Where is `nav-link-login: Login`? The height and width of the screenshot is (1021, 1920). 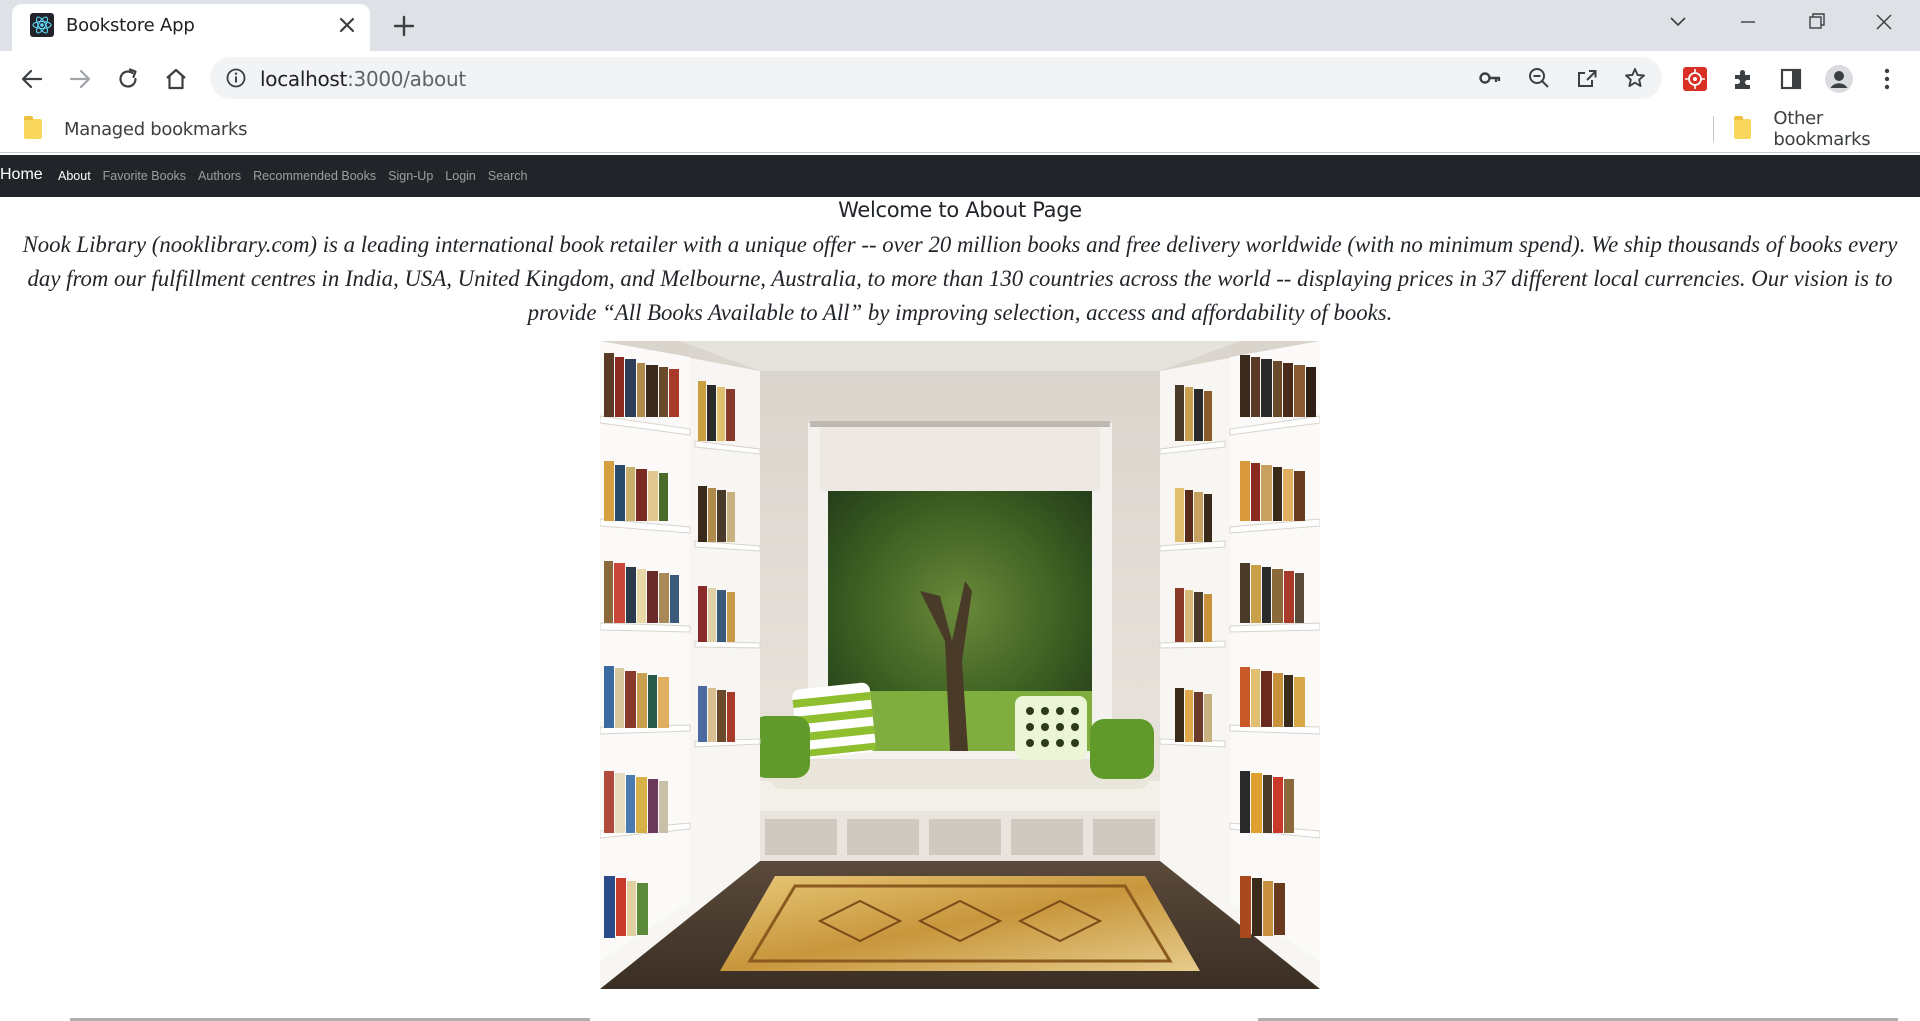 nav-link-login: Login is located at coordinates (460, 176).